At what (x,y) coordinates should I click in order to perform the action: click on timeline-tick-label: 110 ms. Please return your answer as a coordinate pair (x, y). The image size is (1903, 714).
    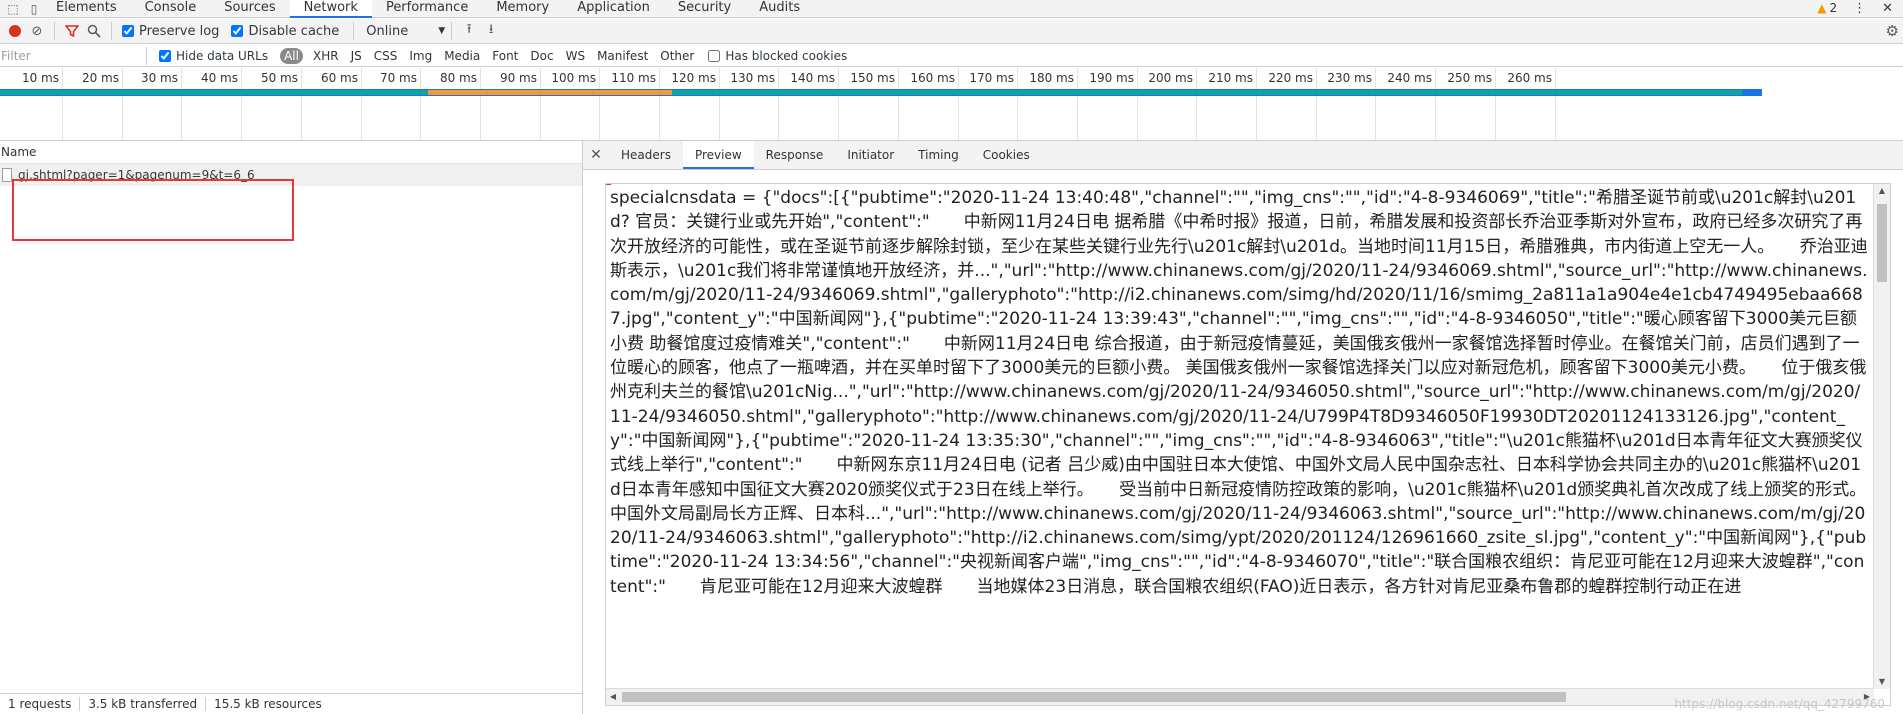
    Looking at the image, I should click on (633, 78).